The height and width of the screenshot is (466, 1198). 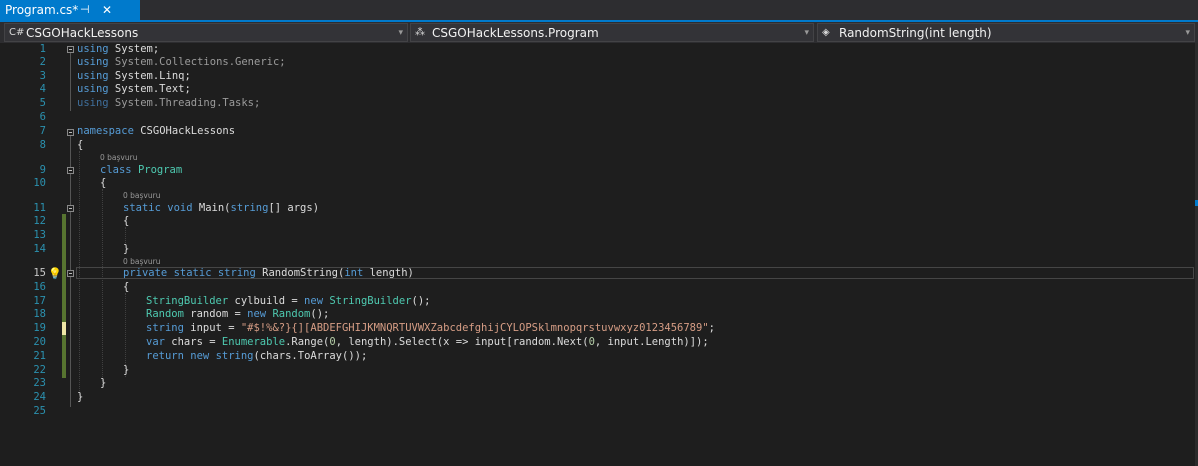 I want to click on line-number: 16, so click(x=39, y=287).